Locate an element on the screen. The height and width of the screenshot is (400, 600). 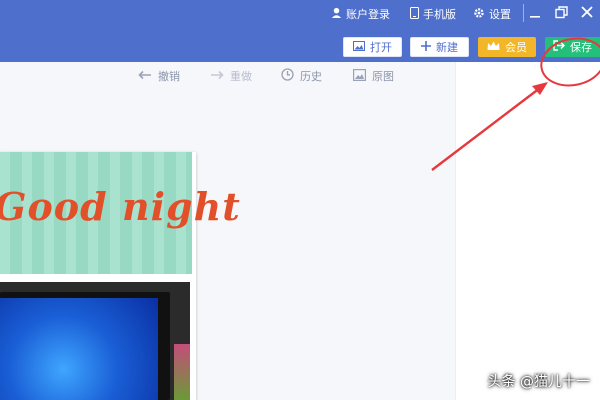
account-login-label: 账户登录 is located at coordinates (368, 14).